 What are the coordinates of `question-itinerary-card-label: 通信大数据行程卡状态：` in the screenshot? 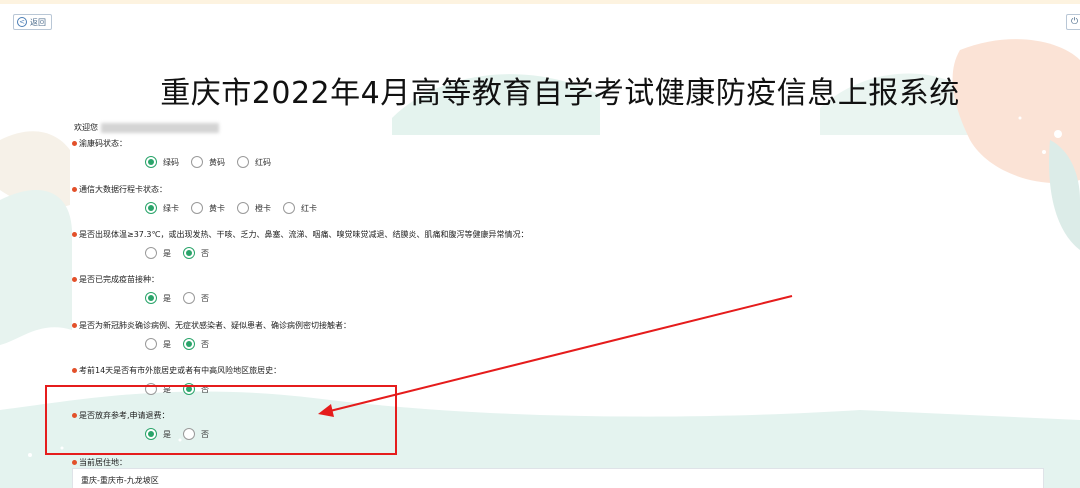 It's located at (119, 189).